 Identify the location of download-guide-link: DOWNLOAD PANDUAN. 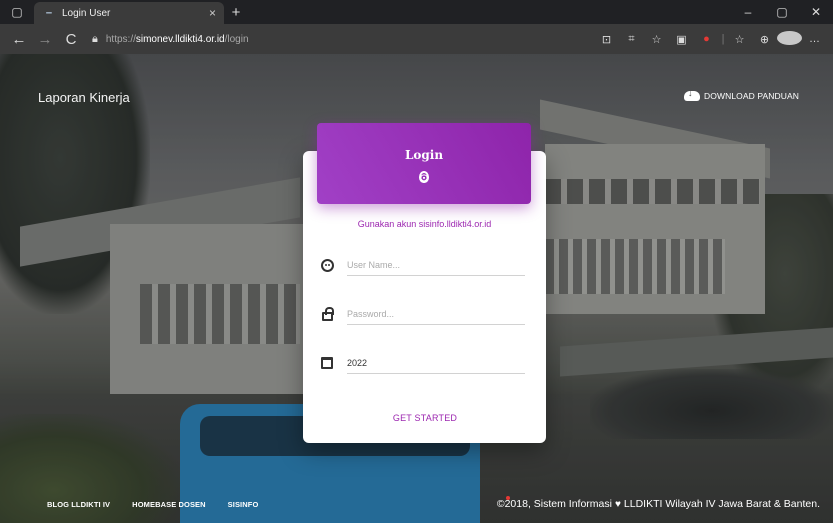
(741, 94).